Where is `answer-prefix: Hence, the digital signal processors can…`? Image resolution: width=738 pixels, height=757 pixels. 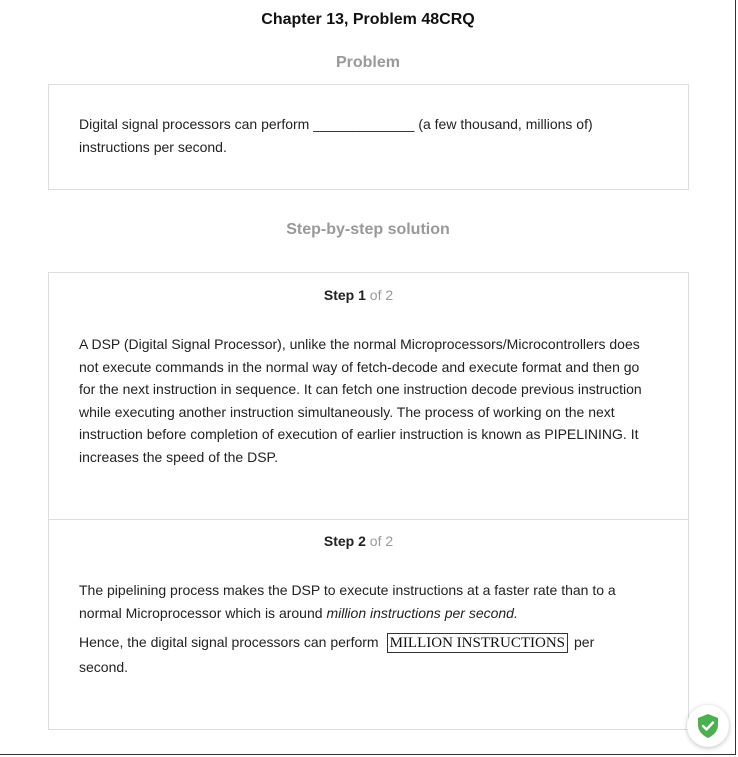 answer-prefix: Hence, the digital signal processors can… is located at coordinates (229, 642).